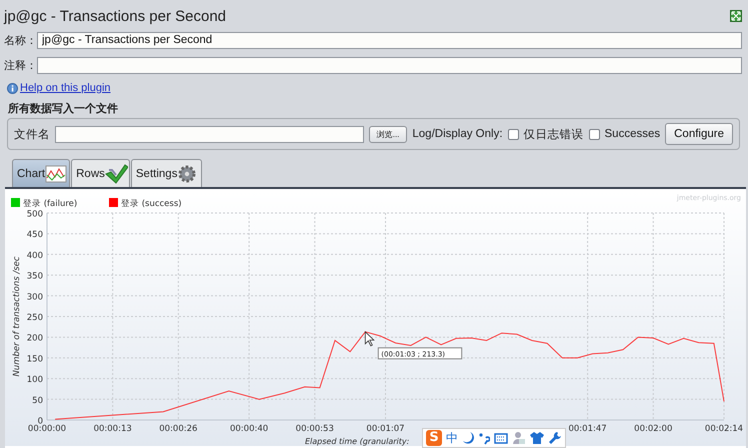  Describe the element at coordinates (20, 65) in the screenshot. I see `field-label: 注释：` at that location.